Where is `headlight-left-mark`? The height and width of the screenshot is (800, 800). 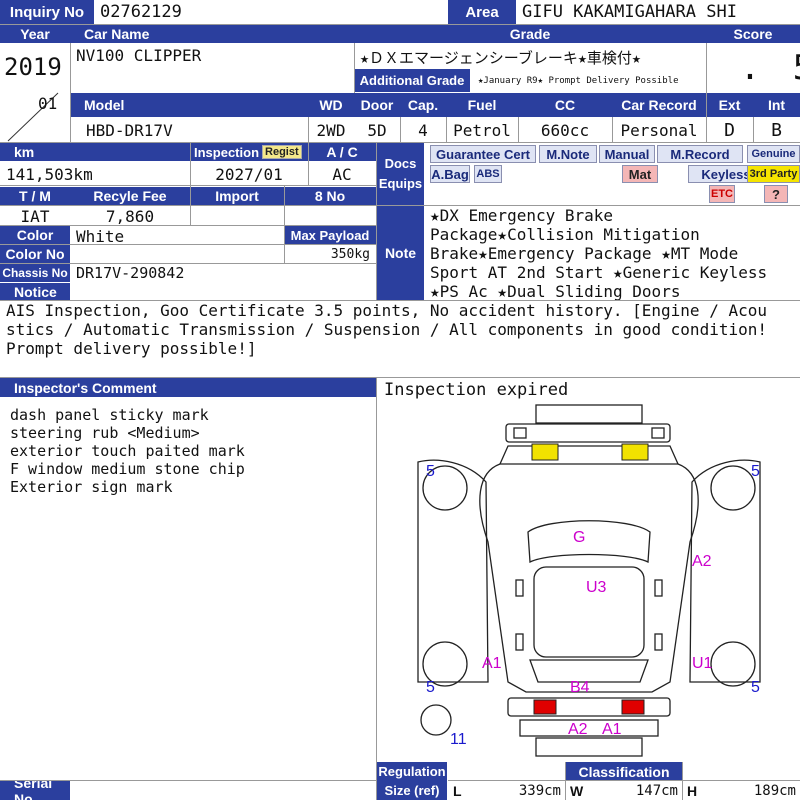
headlight-left-mark is located at coordinates (545, 452).